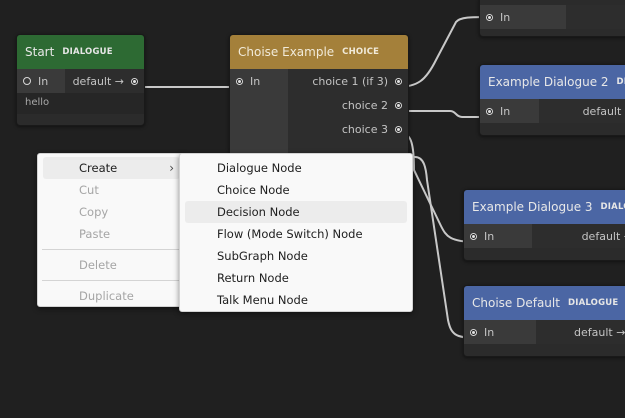 This screenshot has height=418, width=625. Describe the element at coordinates (444, 114) in the screenshot. I see `wire-choice2-to-example2` at that location.